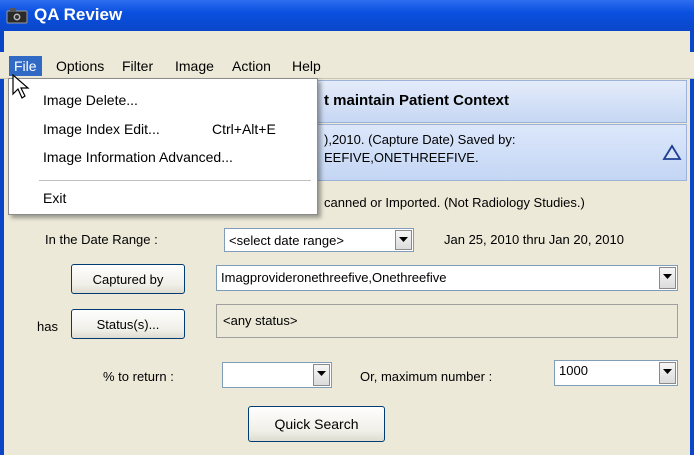 This screenshot has width=694, height=455. What do you see at coordinates (316, 424) in the screenshot?
I see `quick-search-button: Quick Search` at bounding box center [316, 424].